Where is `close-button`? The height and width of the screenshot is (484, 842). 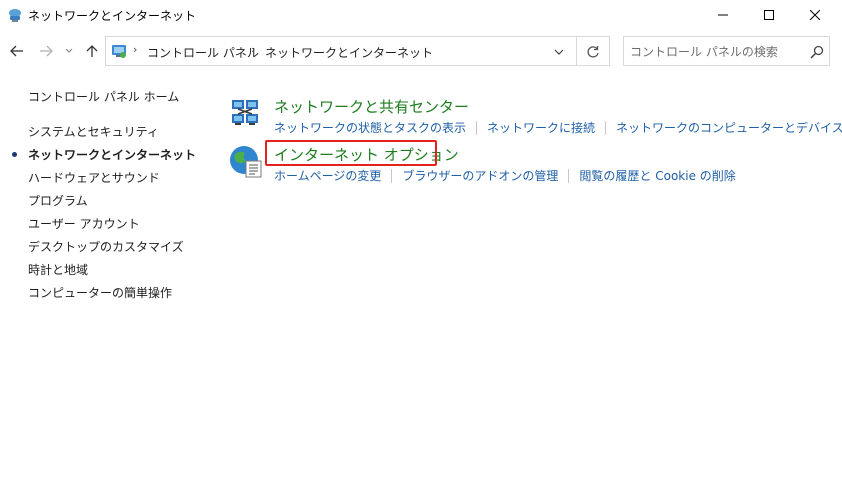 close-button is located at coordinates (815, 15).